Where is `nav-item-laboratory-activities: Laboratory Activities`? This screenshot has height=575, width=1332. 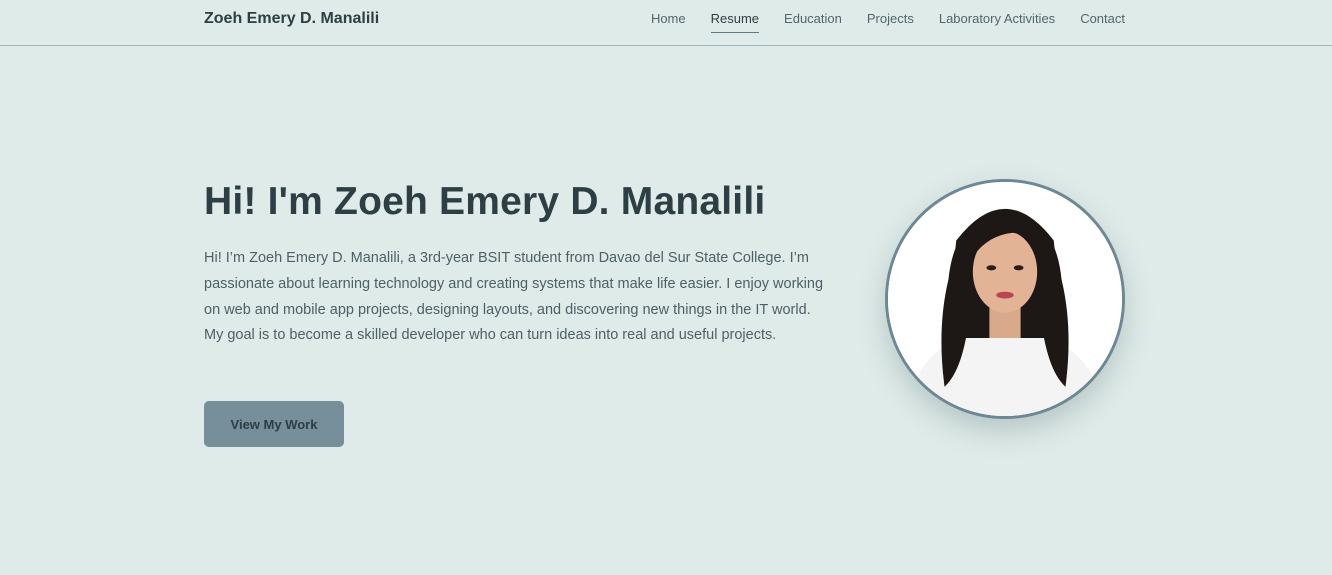 nav-item-laboratory-activities: Laboratory Activities is located at coordinates (997, 22).